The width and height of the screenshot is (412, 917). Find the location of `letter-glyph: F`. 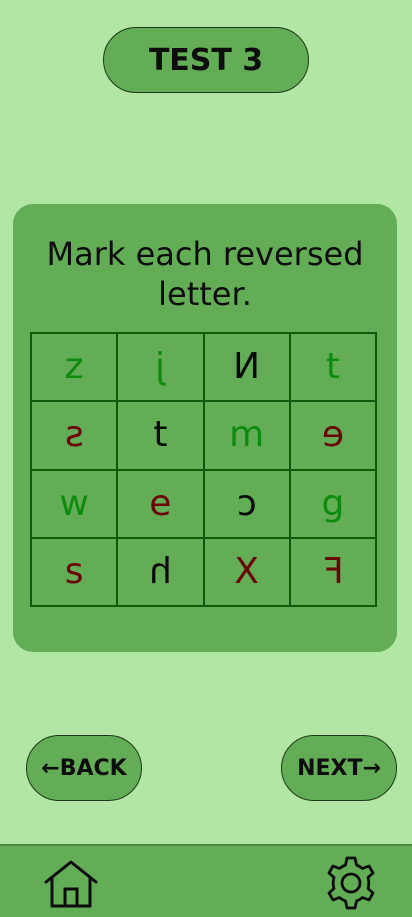

letter-glyph: F is located at coordinates (333, 571).